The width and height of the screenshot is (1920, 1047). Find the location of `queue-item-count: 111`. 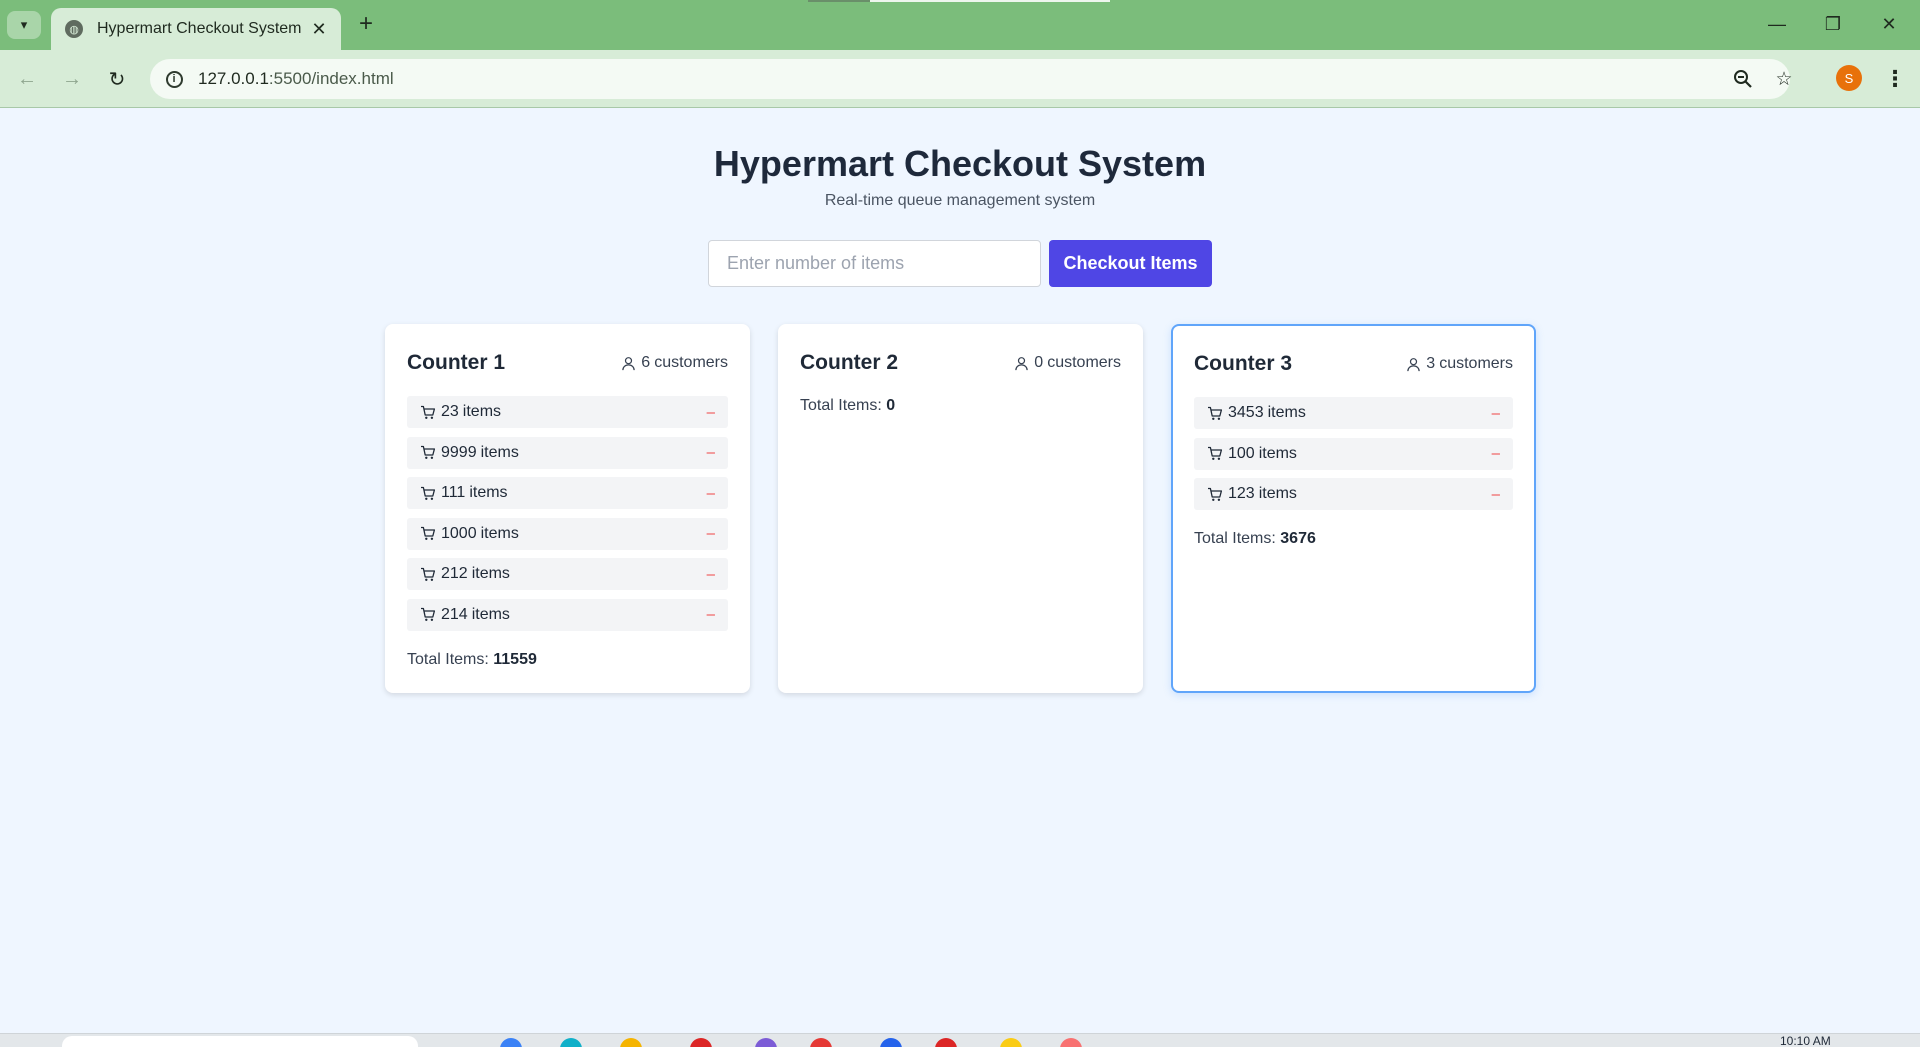

queue-item-count: 111 is located at coordinates (453, 492).